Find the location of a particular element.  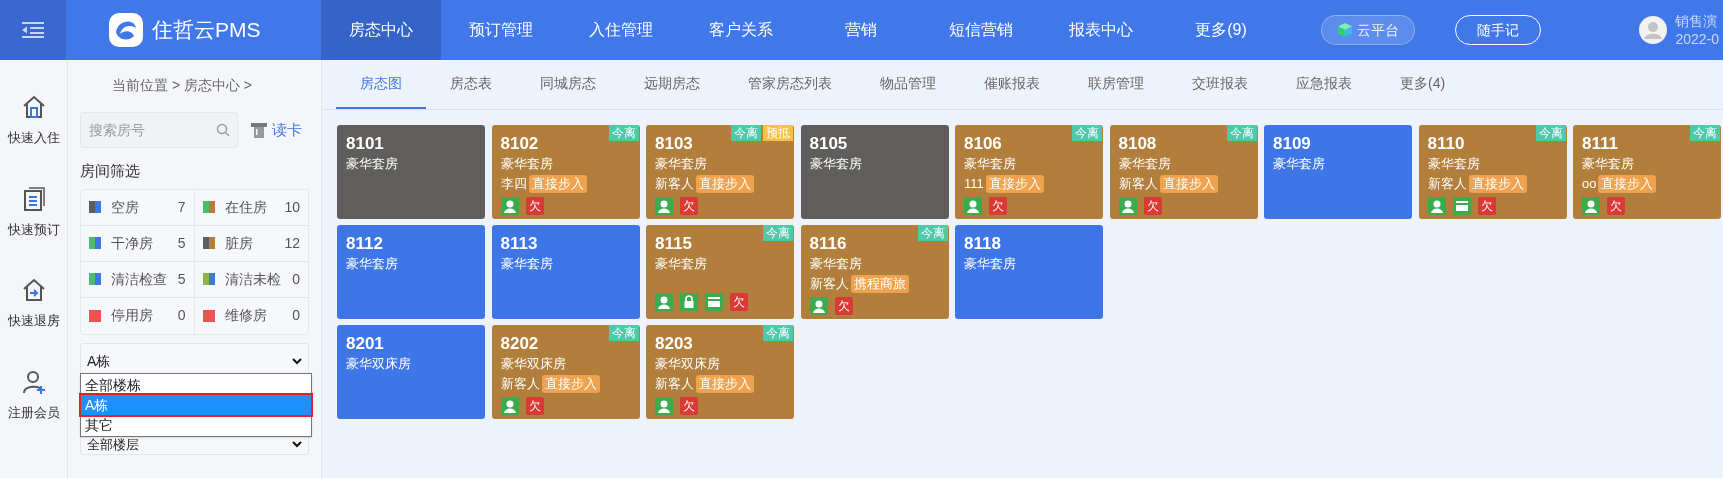

room-number: 8112 is located at coordinates (365, 244).